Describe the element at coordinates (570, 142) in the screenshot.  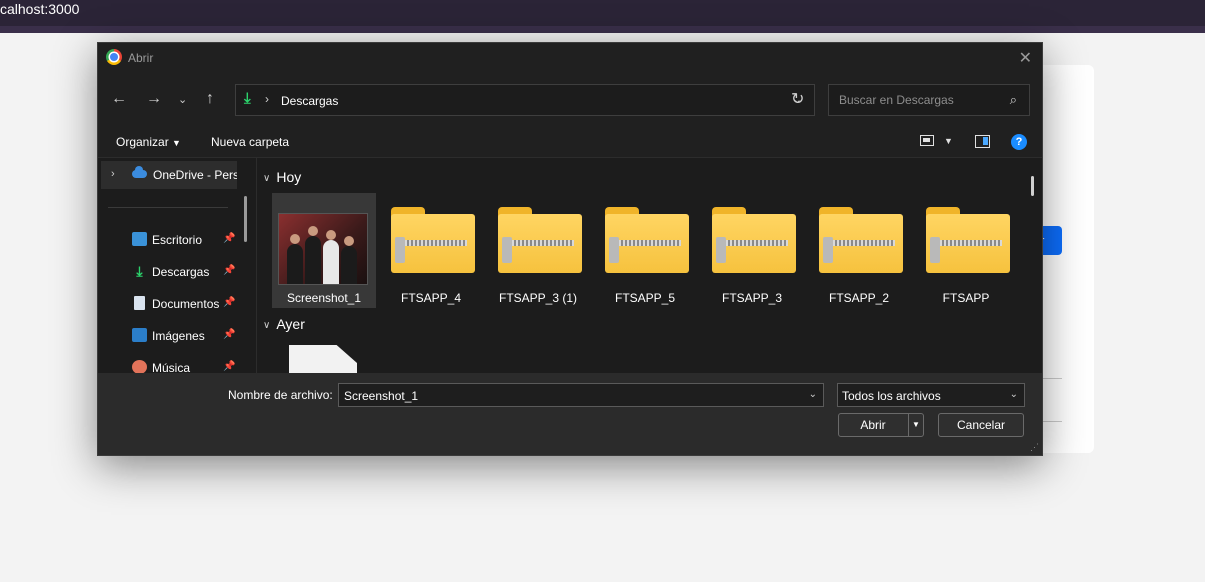
I see `command-bar: Organizar ▼ Nueva carpeta ▼ ?` at that location.